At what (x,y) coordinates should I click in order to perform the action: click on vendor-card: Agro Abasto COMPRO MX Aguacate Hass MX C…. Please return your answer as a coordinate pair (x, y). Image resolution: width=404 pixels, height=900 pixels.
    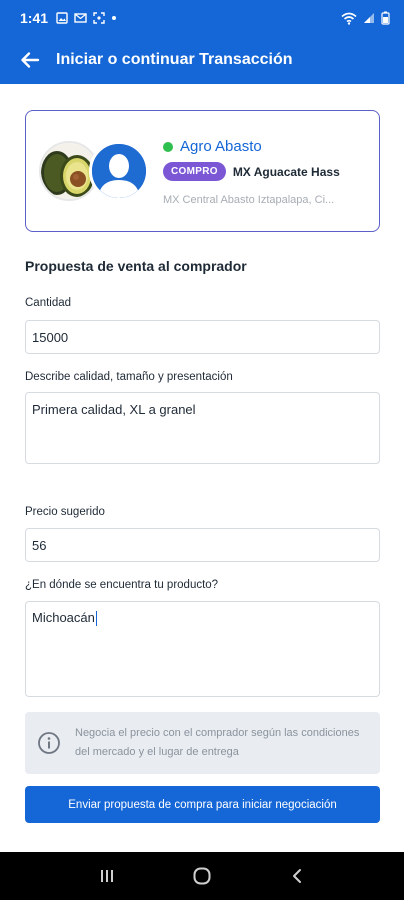
    Looking at the image, I should click on (202, 171).